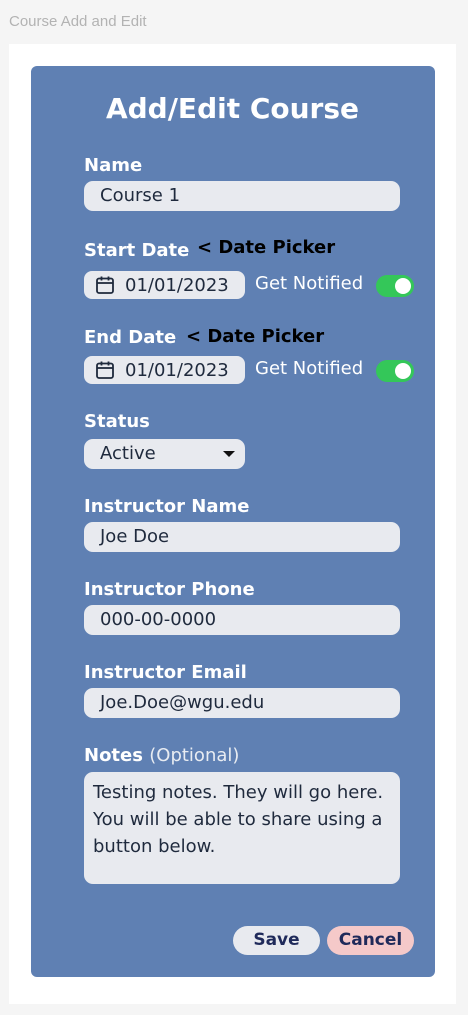 This screenshot has width=468, height=1015. Describe the element at coordinates (128, 453) in the screenshot. I see `status-value: Active` at that location.